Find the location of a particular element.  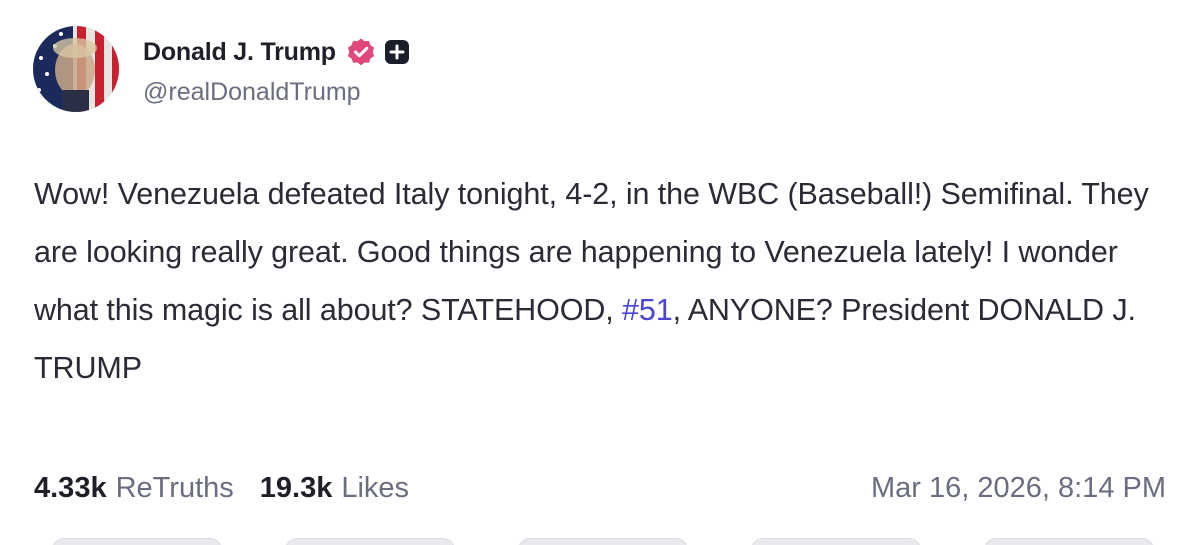

retruths-stat: 4.33k ReTruths is located at coordinates (134, 488).